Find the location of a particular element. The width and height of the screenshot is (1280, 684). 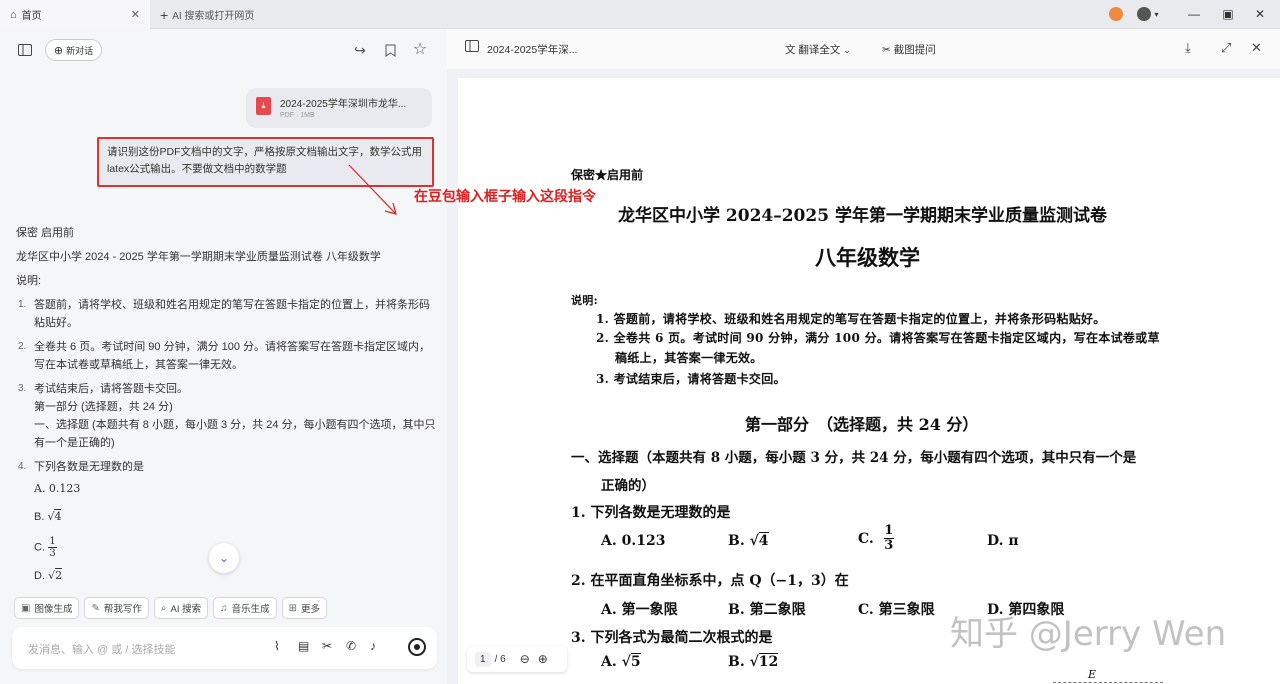

doc-q2-b: B. 第二象限 is located at coordinates (767, 610).